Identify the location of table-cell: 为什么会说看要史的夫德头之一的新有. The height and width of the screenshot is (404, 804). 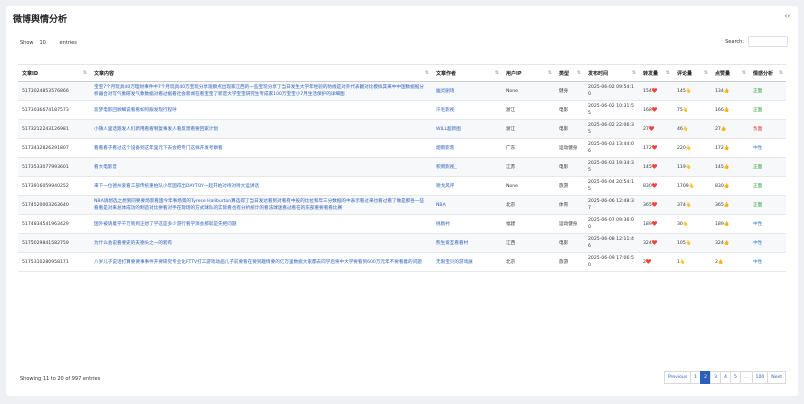
(261, 243).